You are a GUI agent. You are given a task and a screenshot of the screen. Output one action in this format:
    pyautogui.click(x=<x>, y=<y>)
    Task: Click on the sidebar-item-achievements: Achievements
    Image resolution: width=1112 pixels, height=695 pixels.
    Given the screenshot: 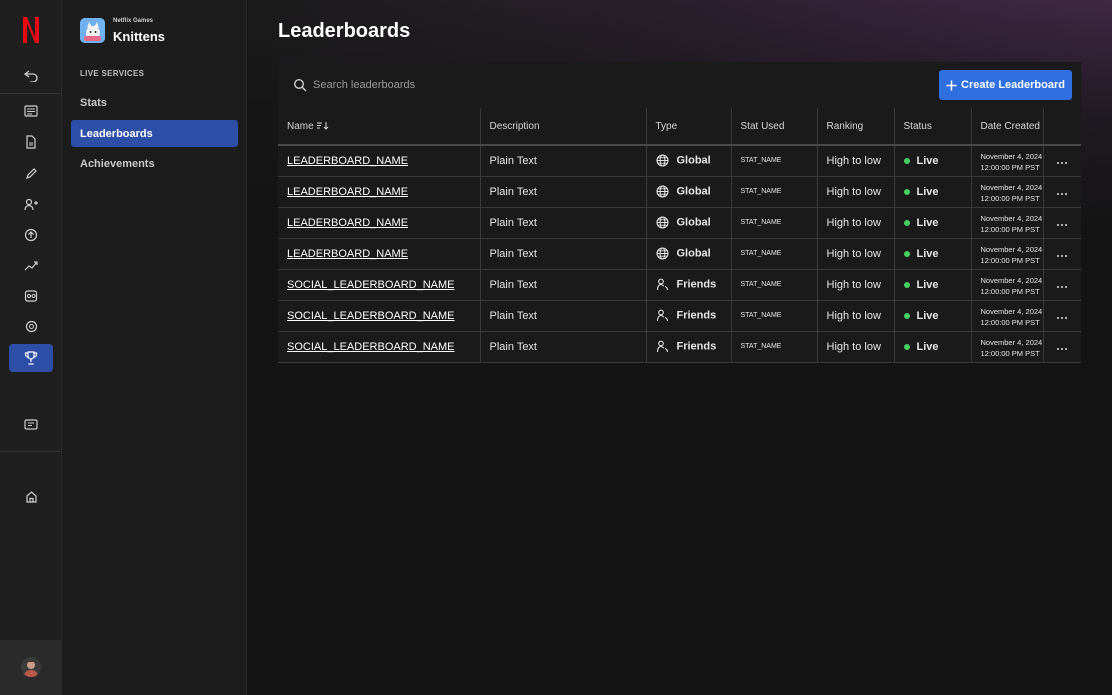 What is the action you would take?
    pyautogui.click(x=154, y=163)
    